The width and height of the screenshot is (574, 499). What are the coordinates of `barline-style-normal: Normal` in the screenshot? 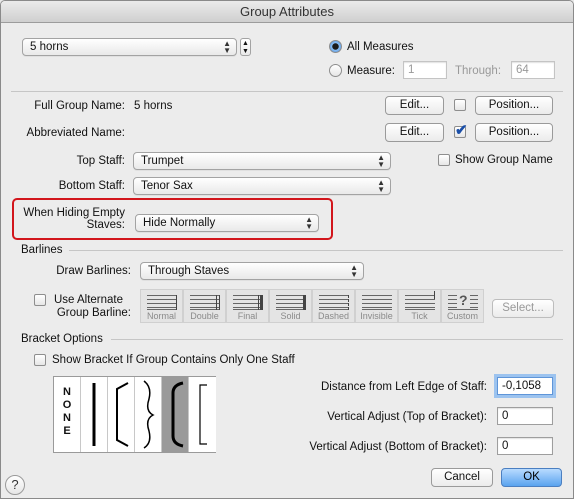 It's located at (161, 306).